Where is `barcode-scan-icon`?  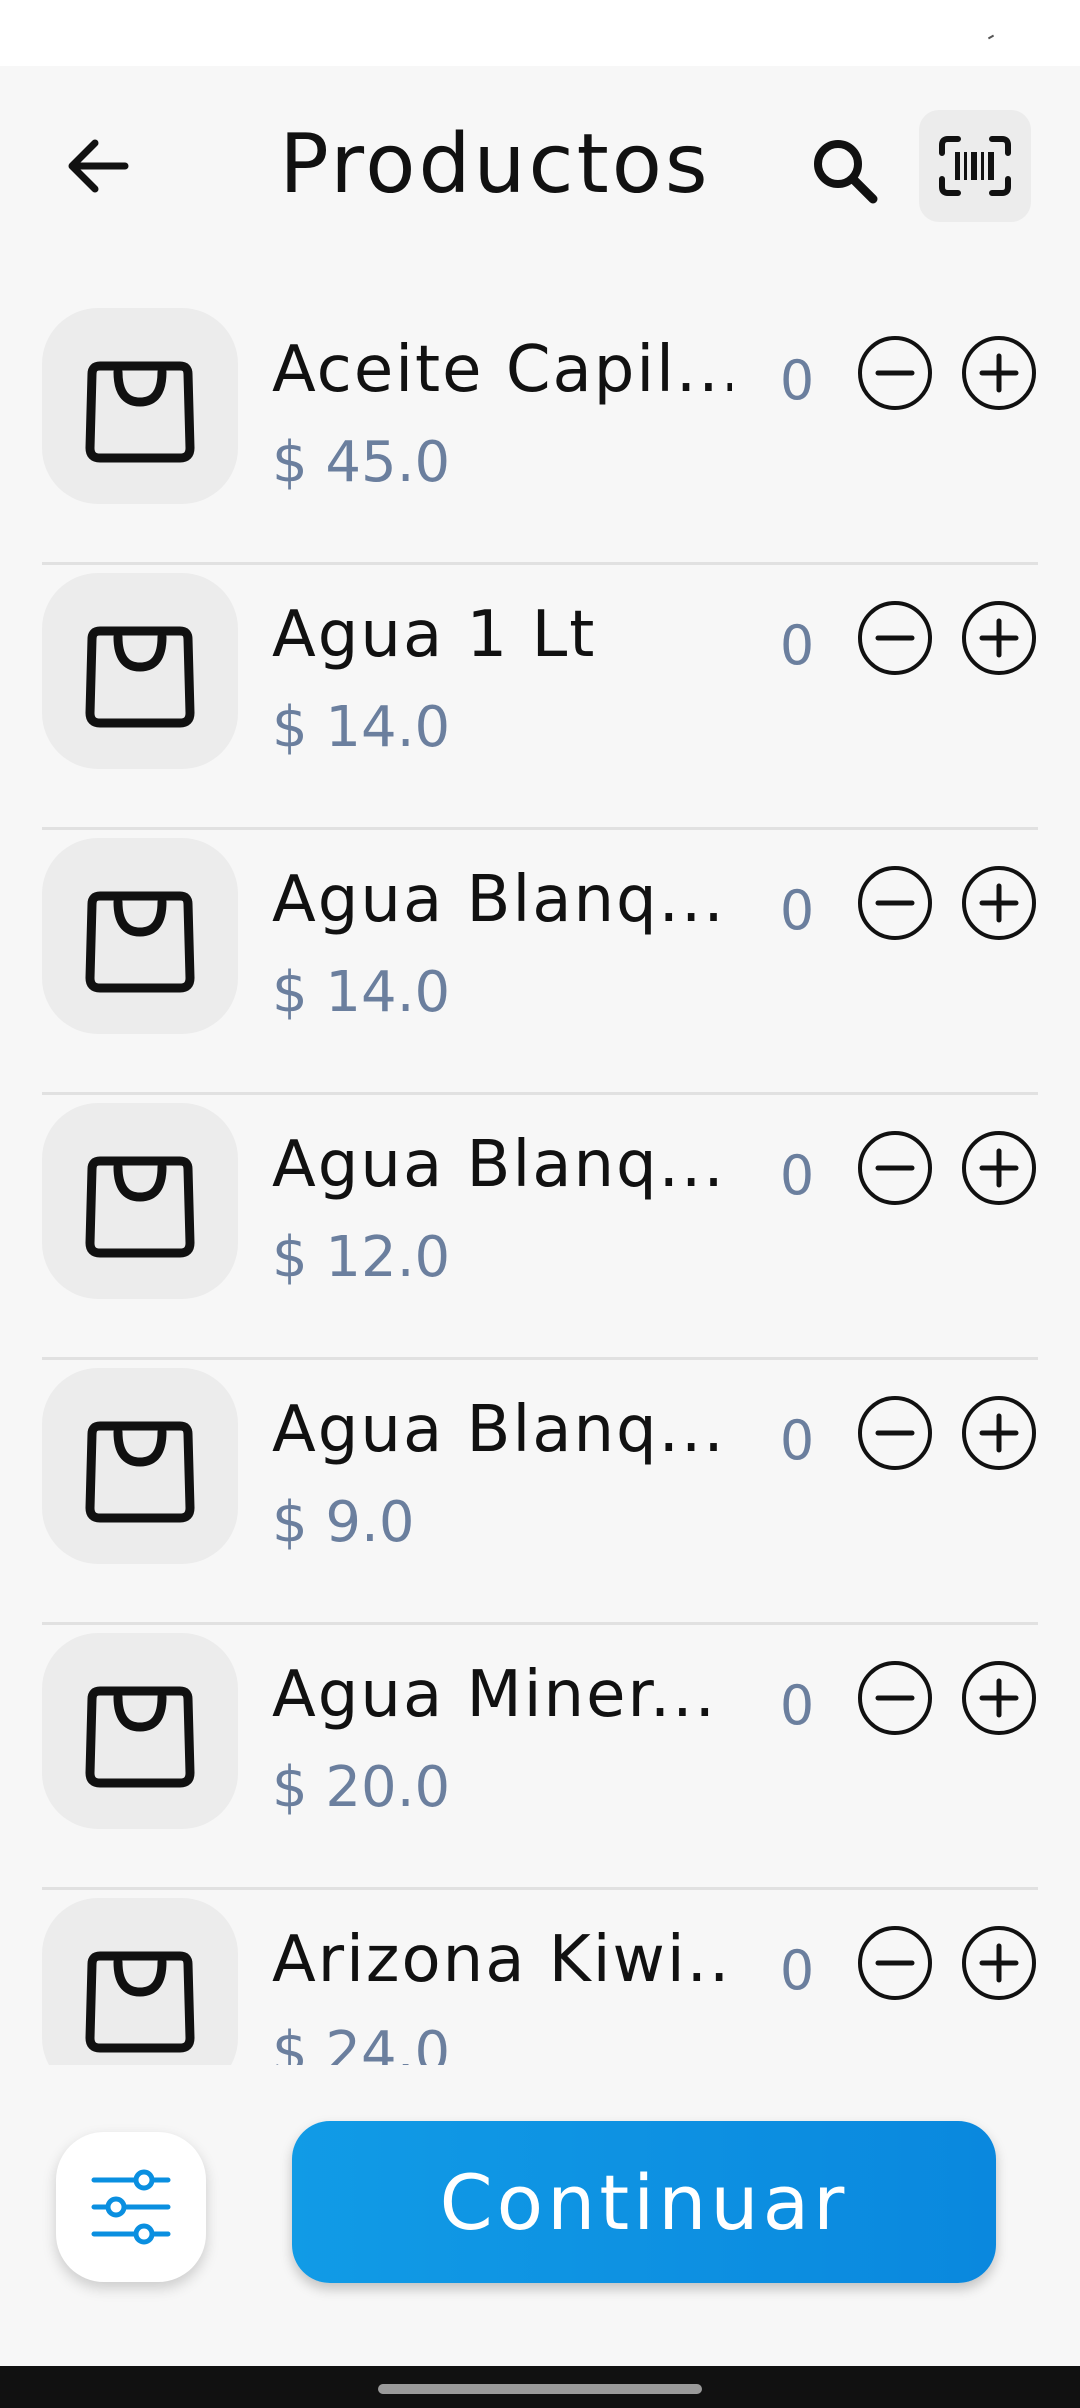 barcode-scan-icon is located at coordinates (975, 166).